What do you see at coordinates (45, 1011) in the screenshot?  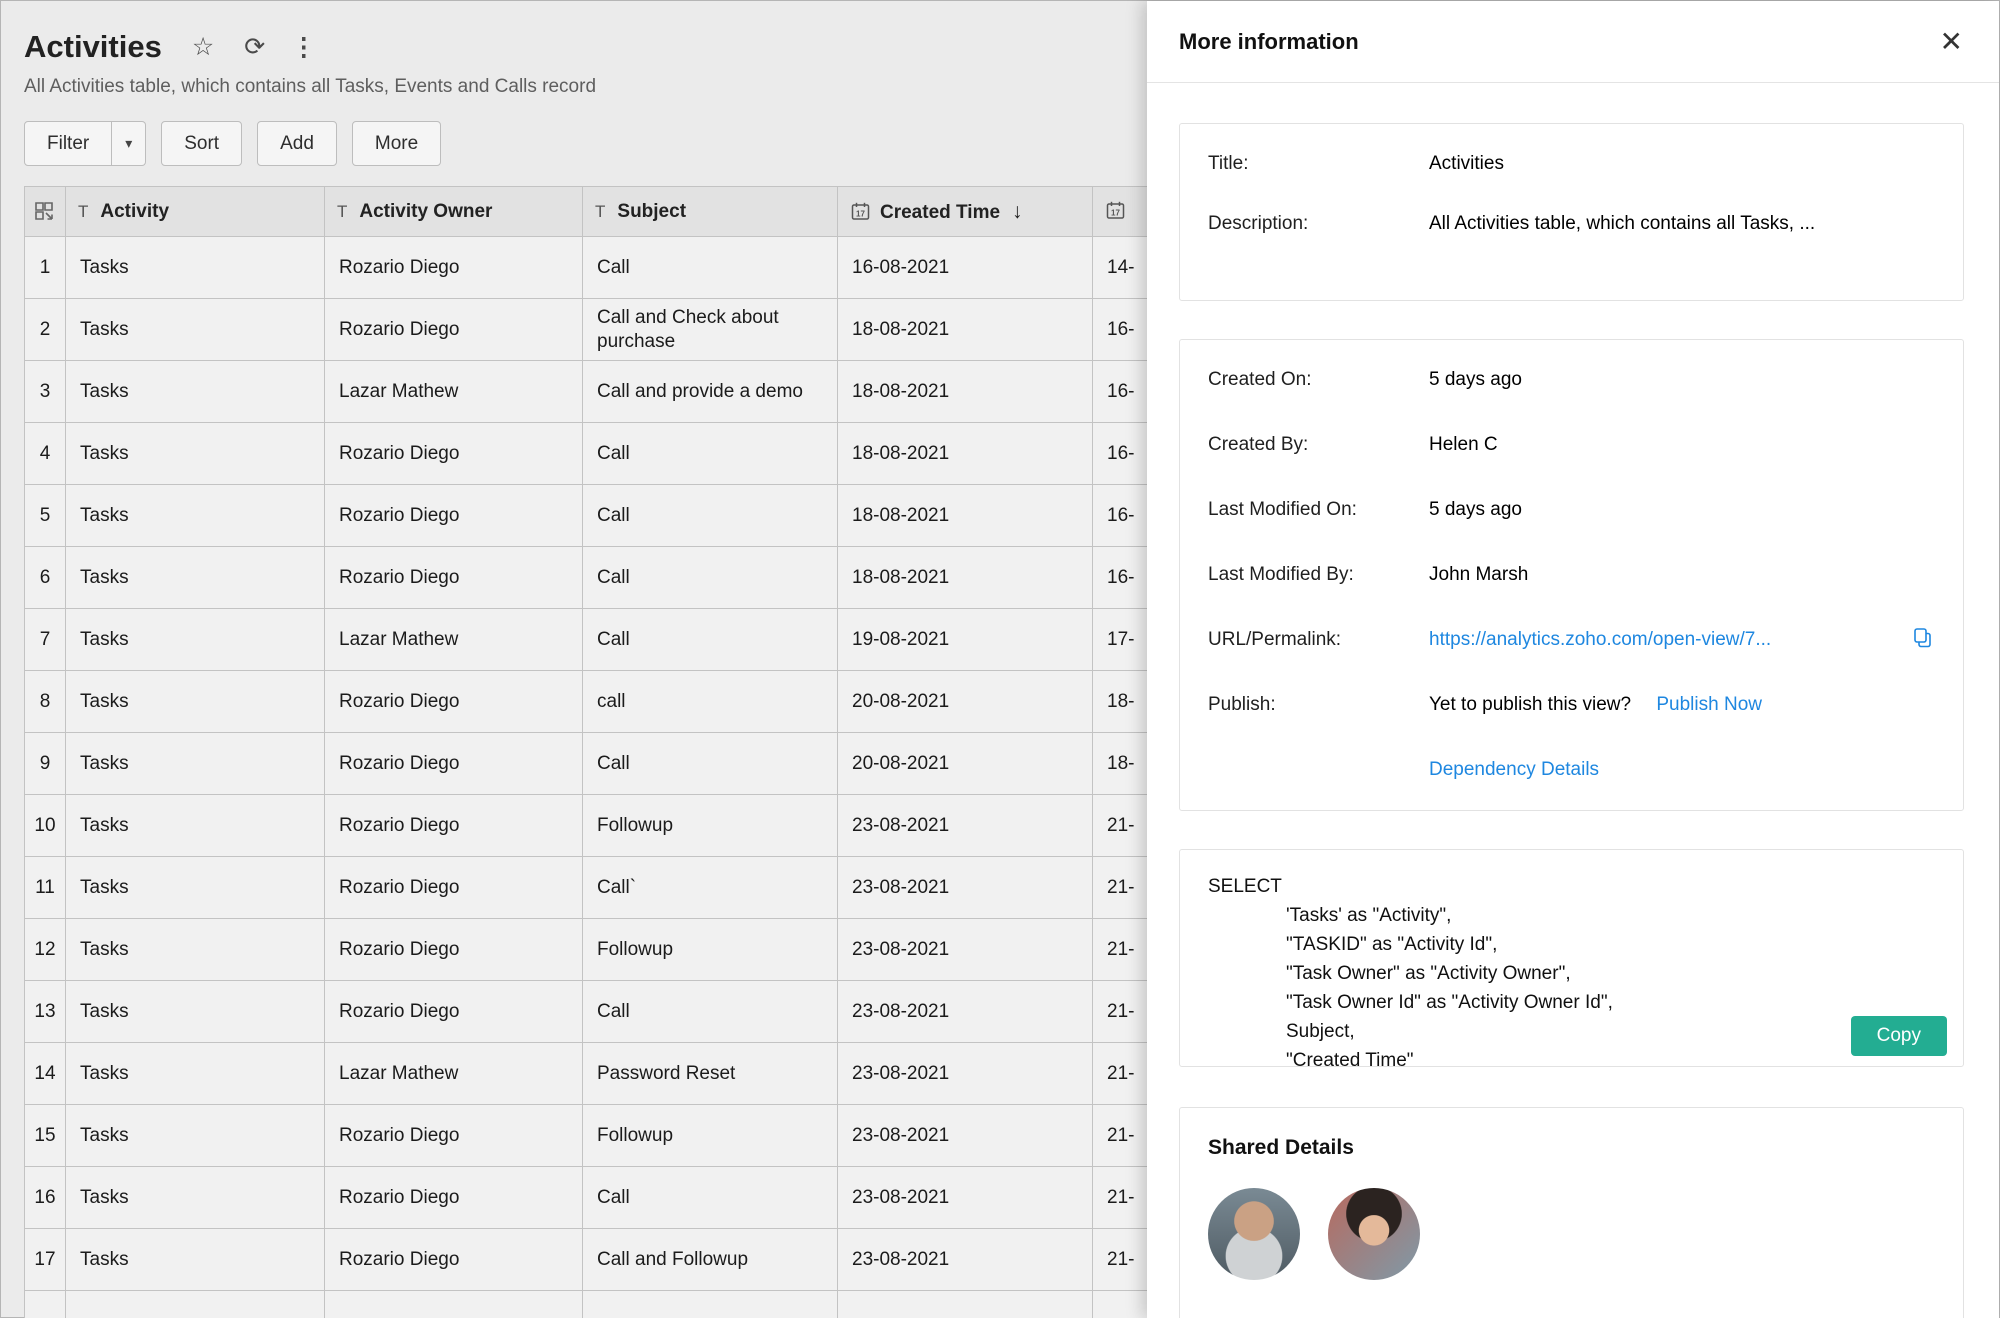 I see `cell-num: 13` at bounding box center [45, 1011].